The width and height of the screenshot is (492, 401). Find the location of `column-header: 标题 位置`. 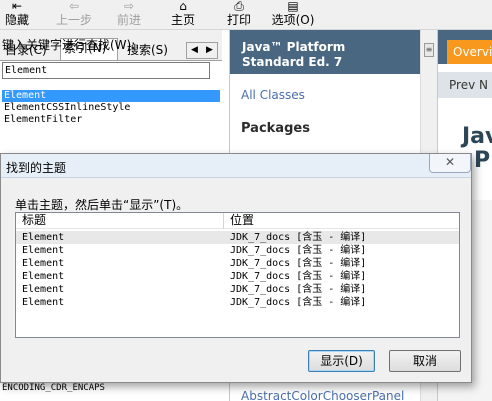

column-header: 标题 位置 is located at coordinates (237, 221).